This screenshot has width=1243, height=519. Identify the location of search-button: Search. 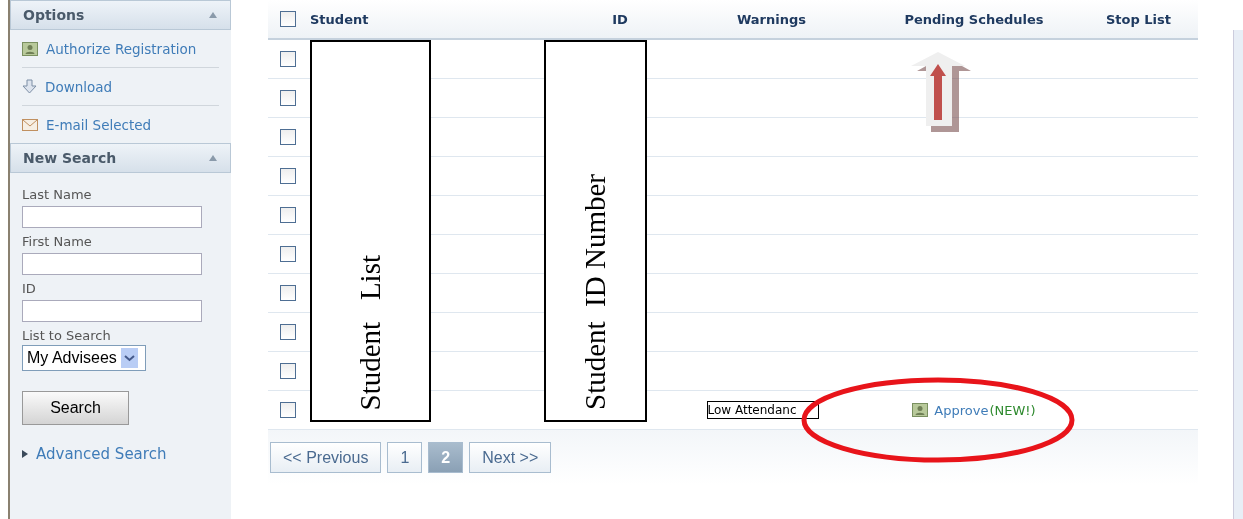
(75, 408).